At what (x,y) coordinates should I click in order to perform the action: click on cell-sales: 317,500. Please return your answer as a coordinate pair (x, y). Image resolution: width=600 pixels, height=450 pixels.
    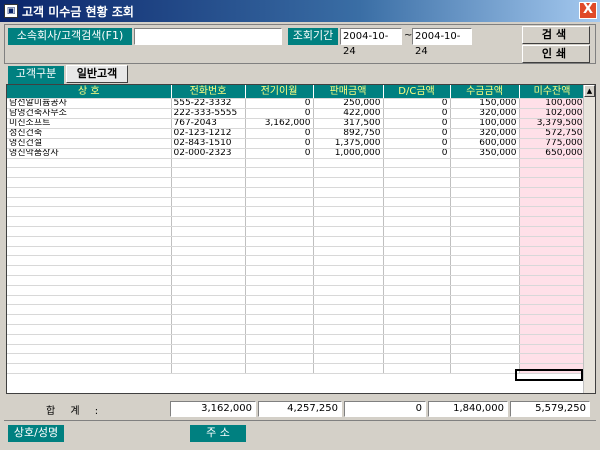
    Looking at the image, I should click on (348, 123).